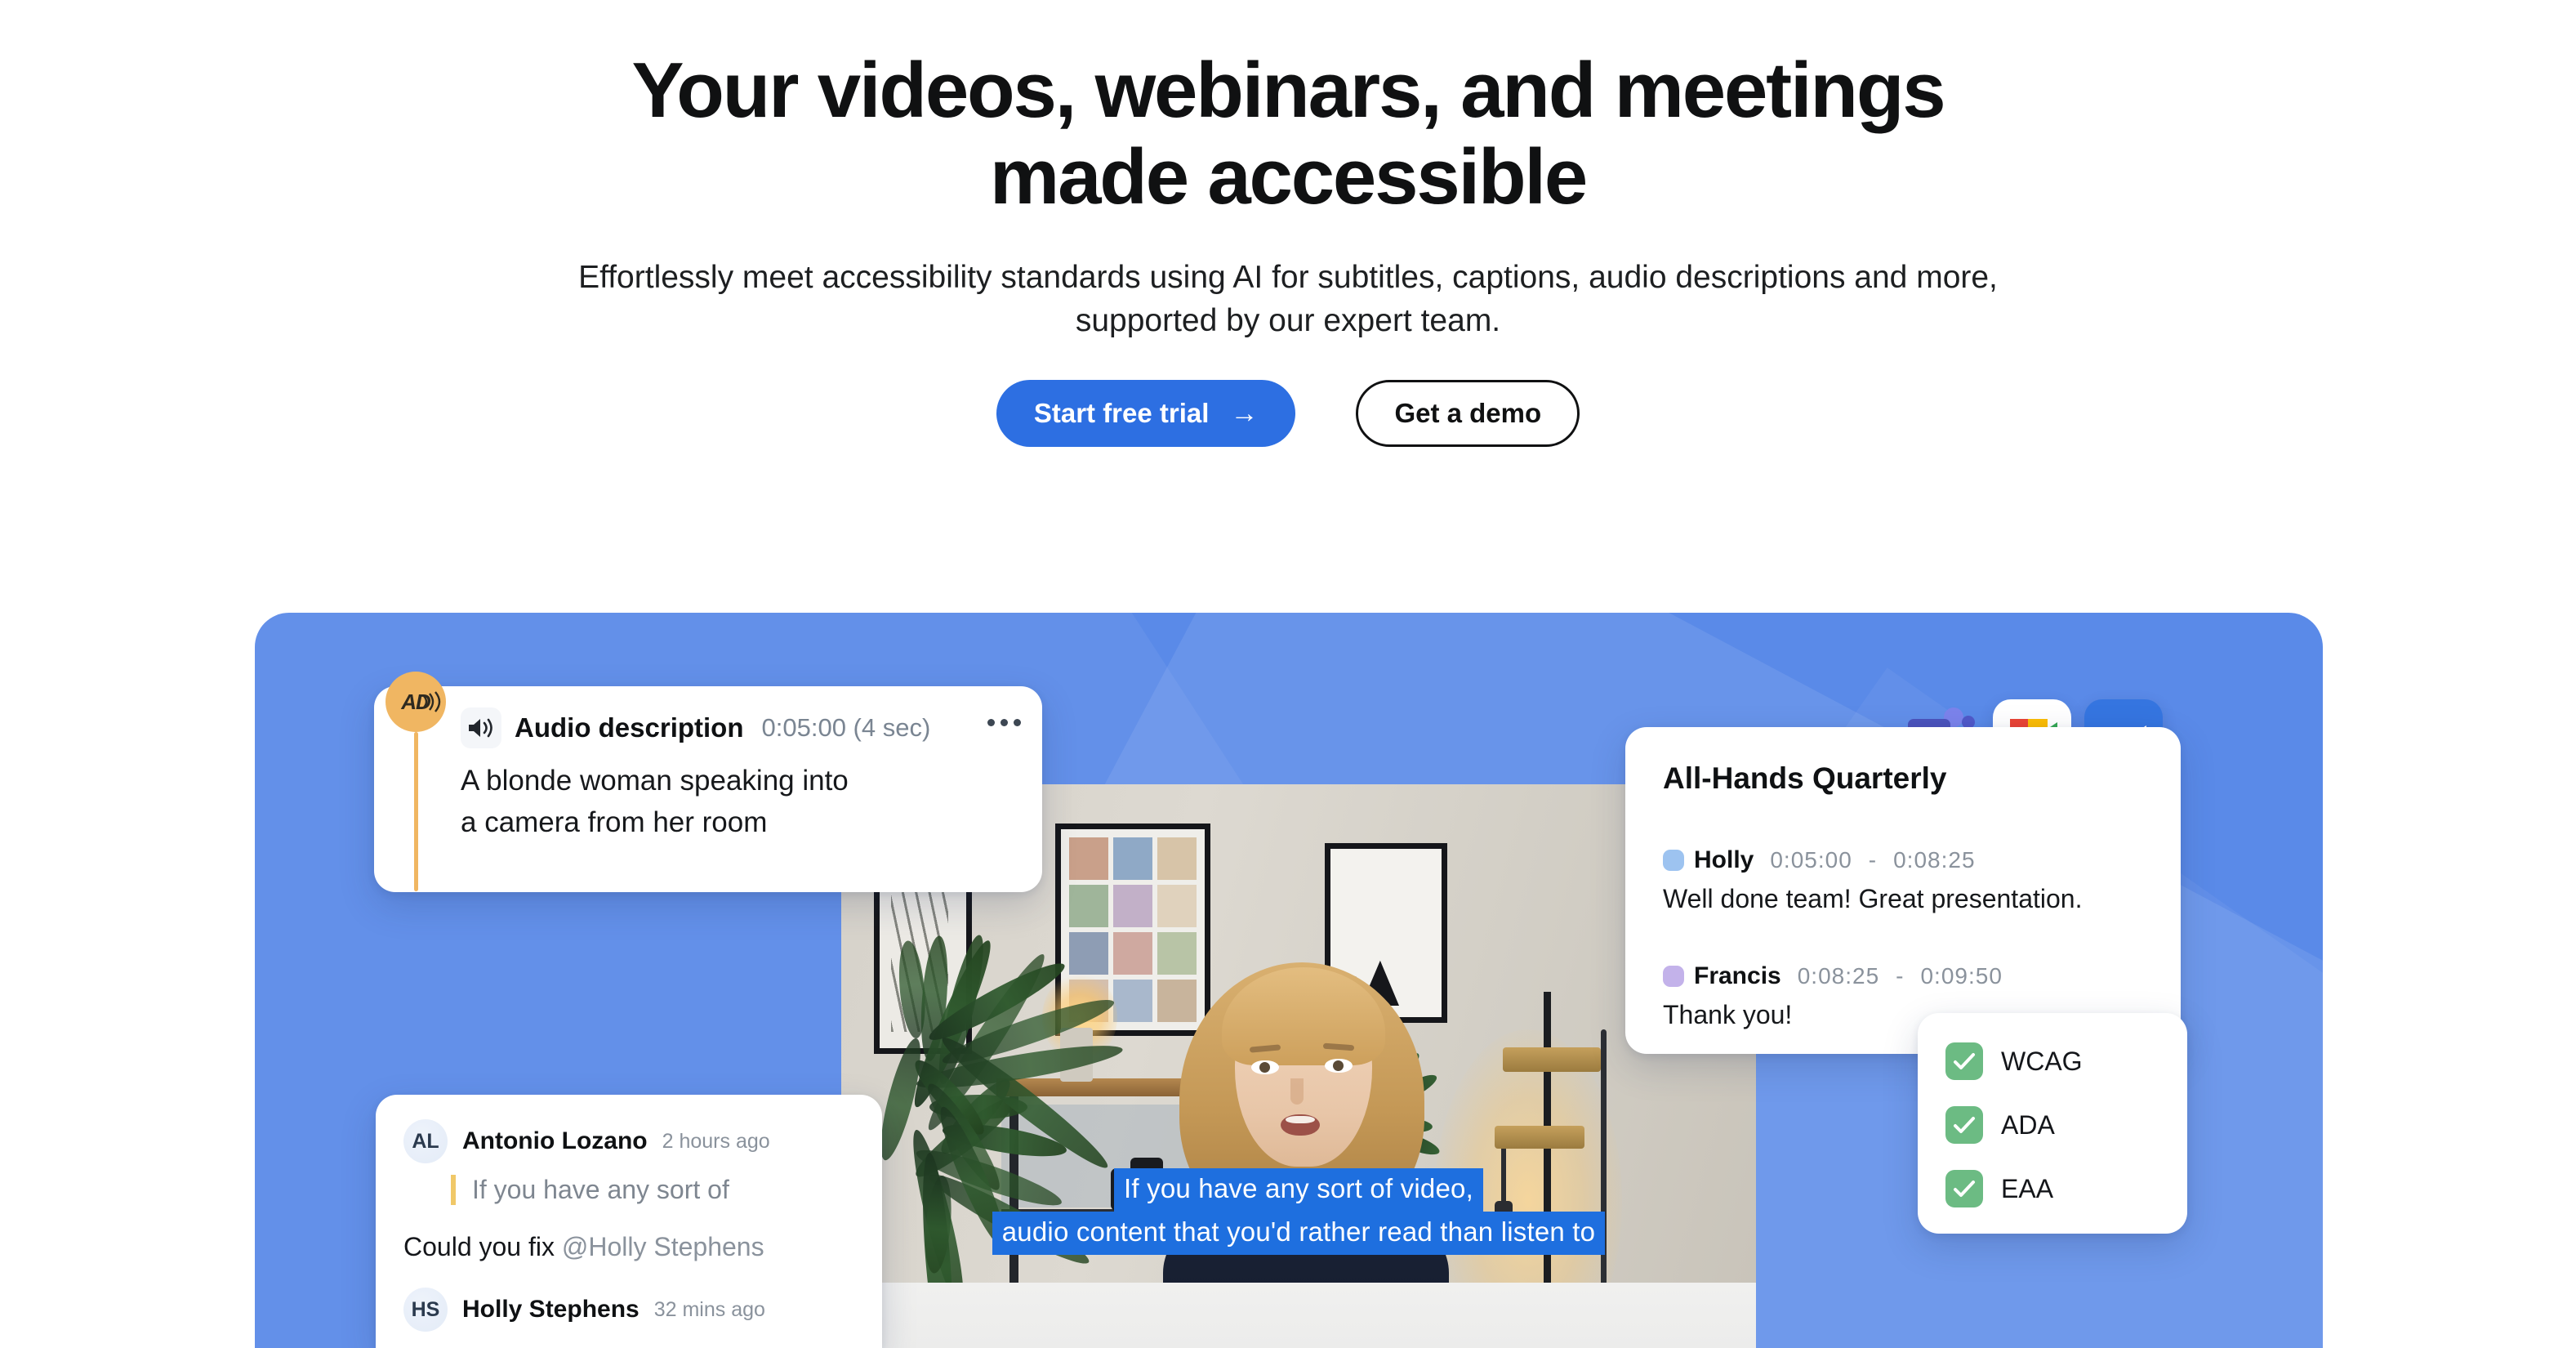 The width and height of the screenshot is (2576, 1348). I want to click on compliance-label: WCAG, so click(2042, 1061).